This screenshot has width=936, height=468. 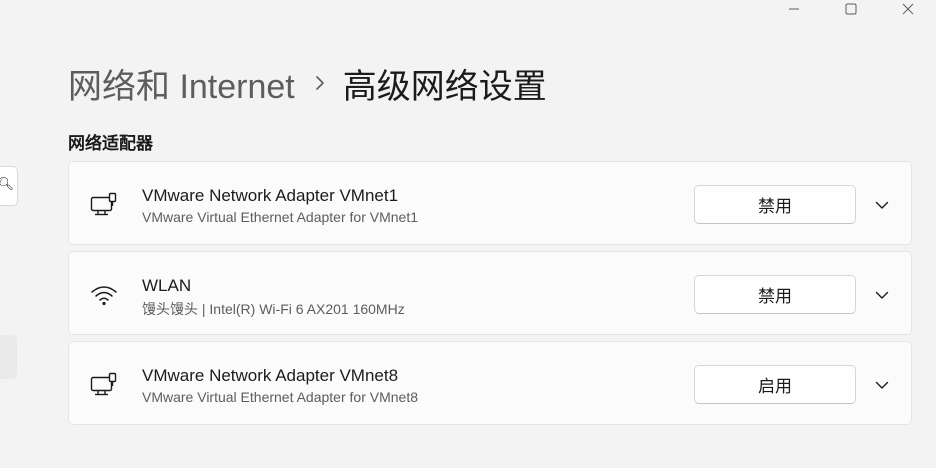 I want to click on page-title: 高级网络设置, so click(x=444, y=86).